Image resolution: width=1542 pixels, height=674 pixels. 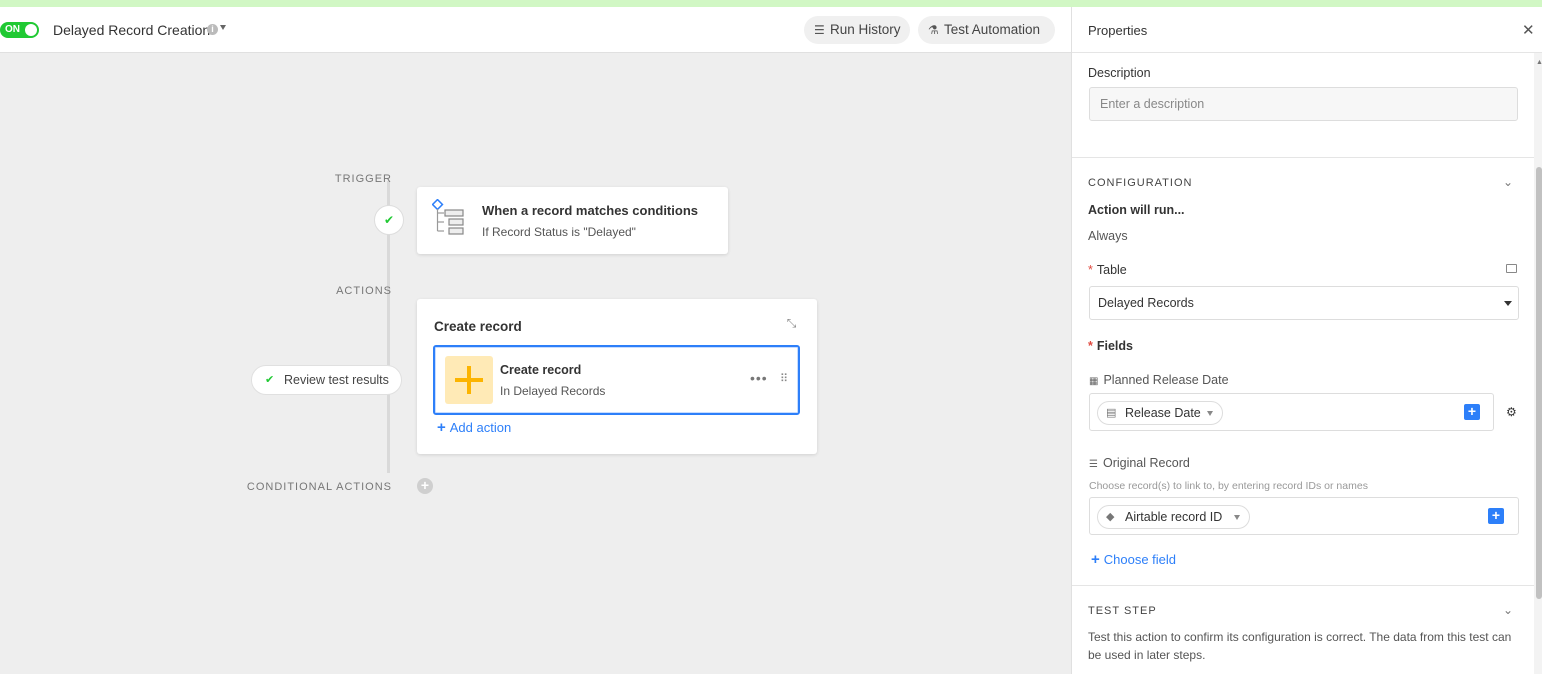 What do you see at coordinates (1140, 559) in the screenshot?
I see `choose-field-label: Choose field` at bounding box center [1140, 559].